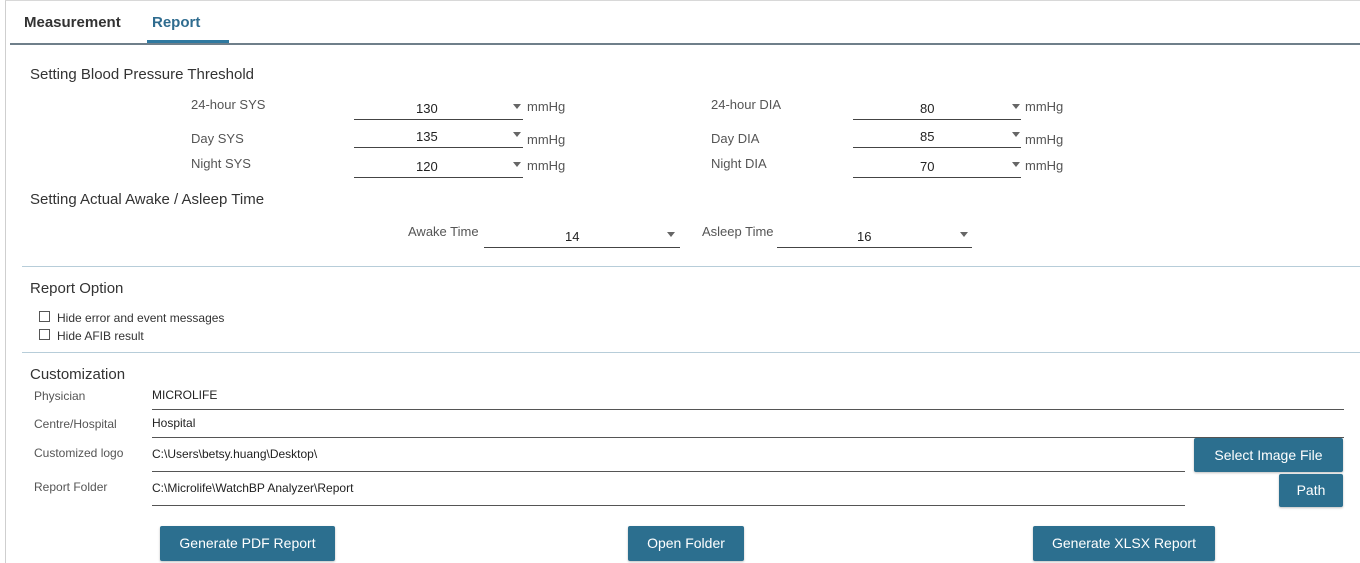 This screenshot has width=1360, height=563. What do you see at coordinates (1268, 455) in the screenshot?
I see `select-image-file-button: Select Image File` at bounding box center [1268, 455].